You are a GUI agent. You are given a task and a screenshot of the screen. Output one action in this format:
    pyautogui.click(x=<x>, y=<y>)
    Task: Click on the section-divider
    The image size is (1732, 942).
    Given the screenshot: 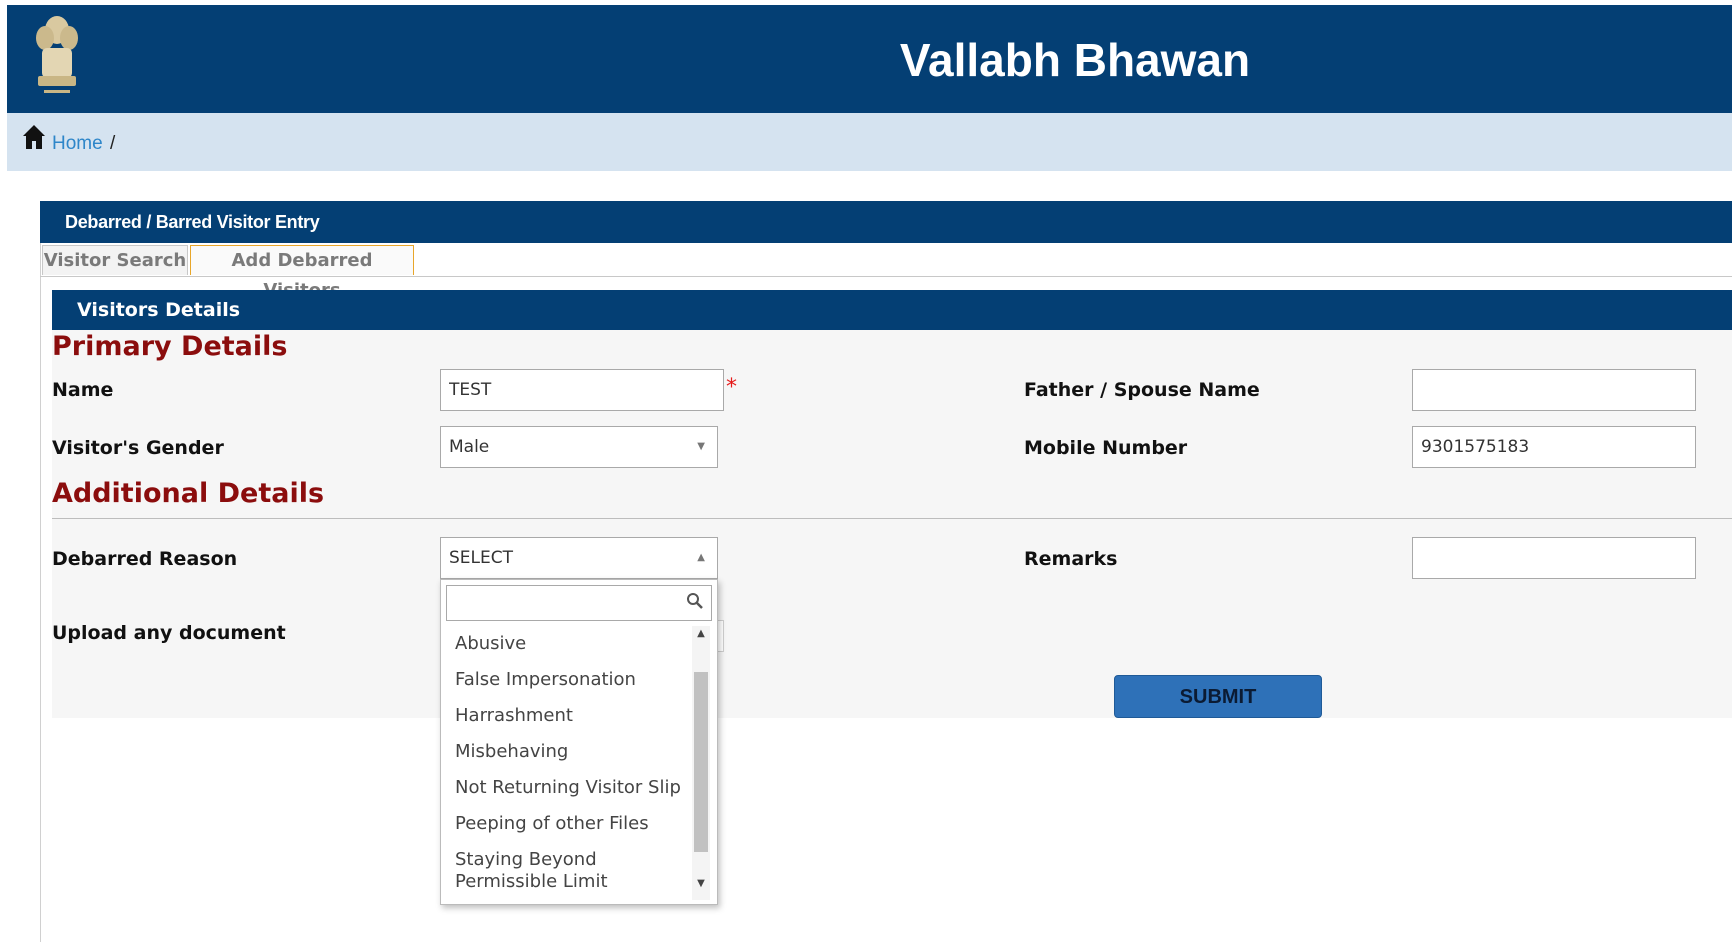 What is the action you would take?
    pyautogui.click(x=892, y=518)
    